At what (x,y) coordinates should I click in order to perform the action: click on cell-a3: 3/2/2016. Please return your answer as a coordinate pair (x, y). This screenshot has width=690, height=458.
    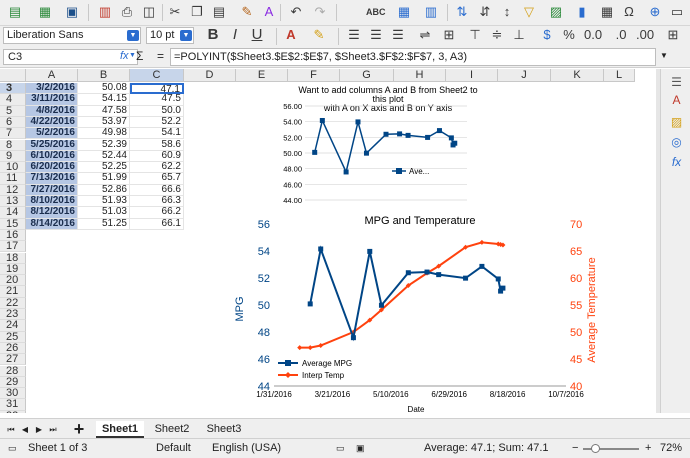
    Looking at the image, I should click on (52, 89).